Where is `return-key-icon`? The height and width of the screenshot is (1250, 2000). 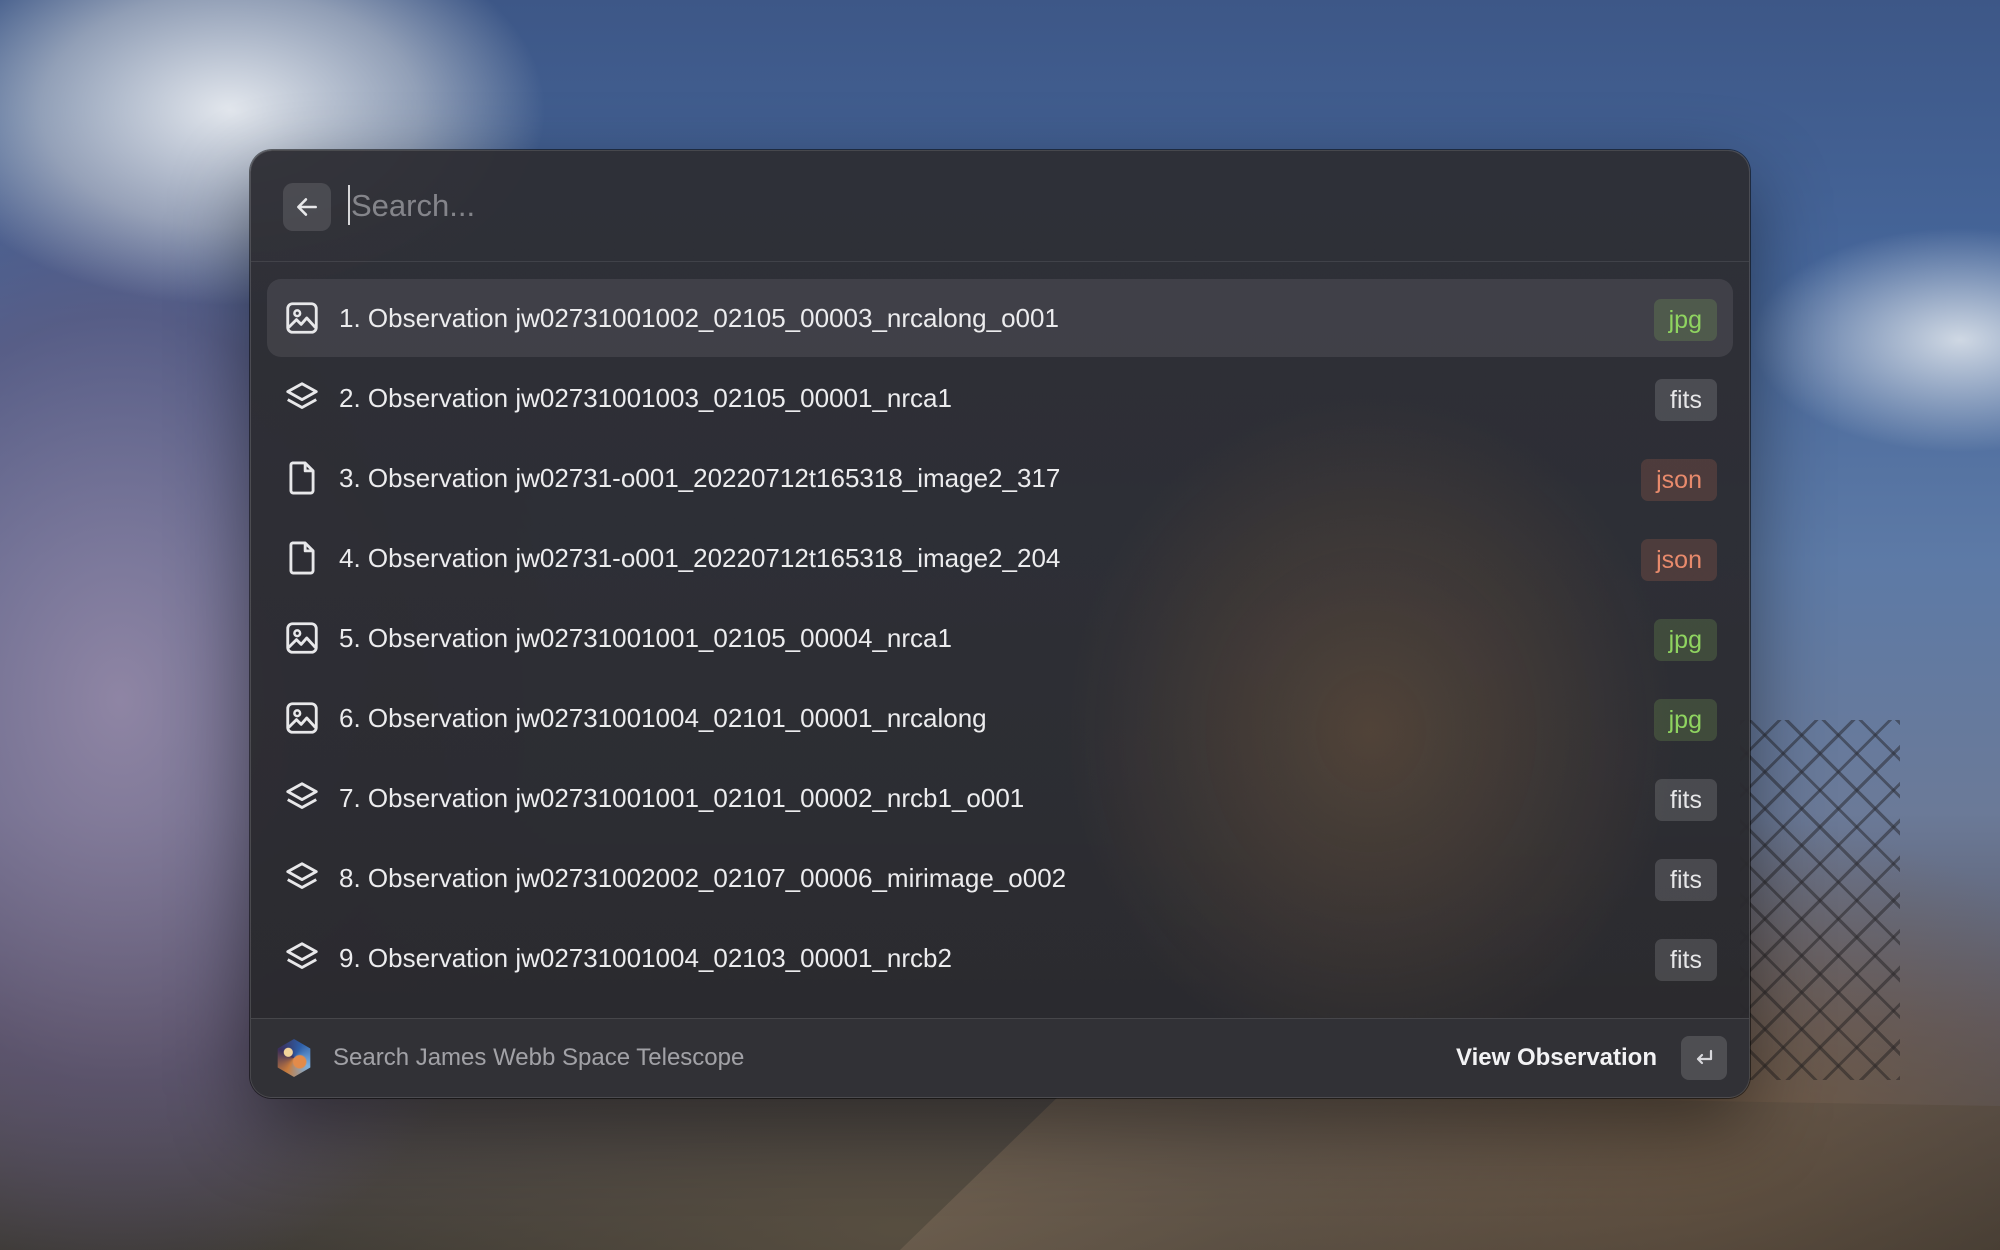 return-key-icon is located at coordinates (1704, 1057).